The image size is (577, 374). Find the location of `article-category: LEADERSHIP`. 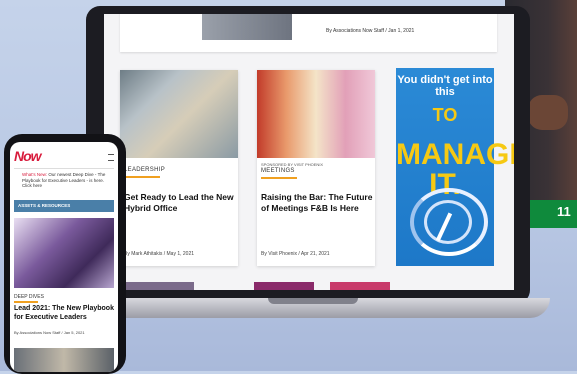

article-category: LEADERSHIP is located at coordinates (144, 170).